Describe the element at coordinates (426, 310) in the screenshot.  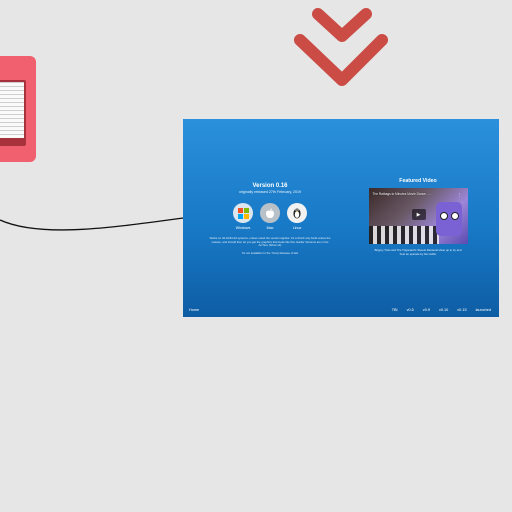
I see `nav-link-v0-9: v0.9` at that location.